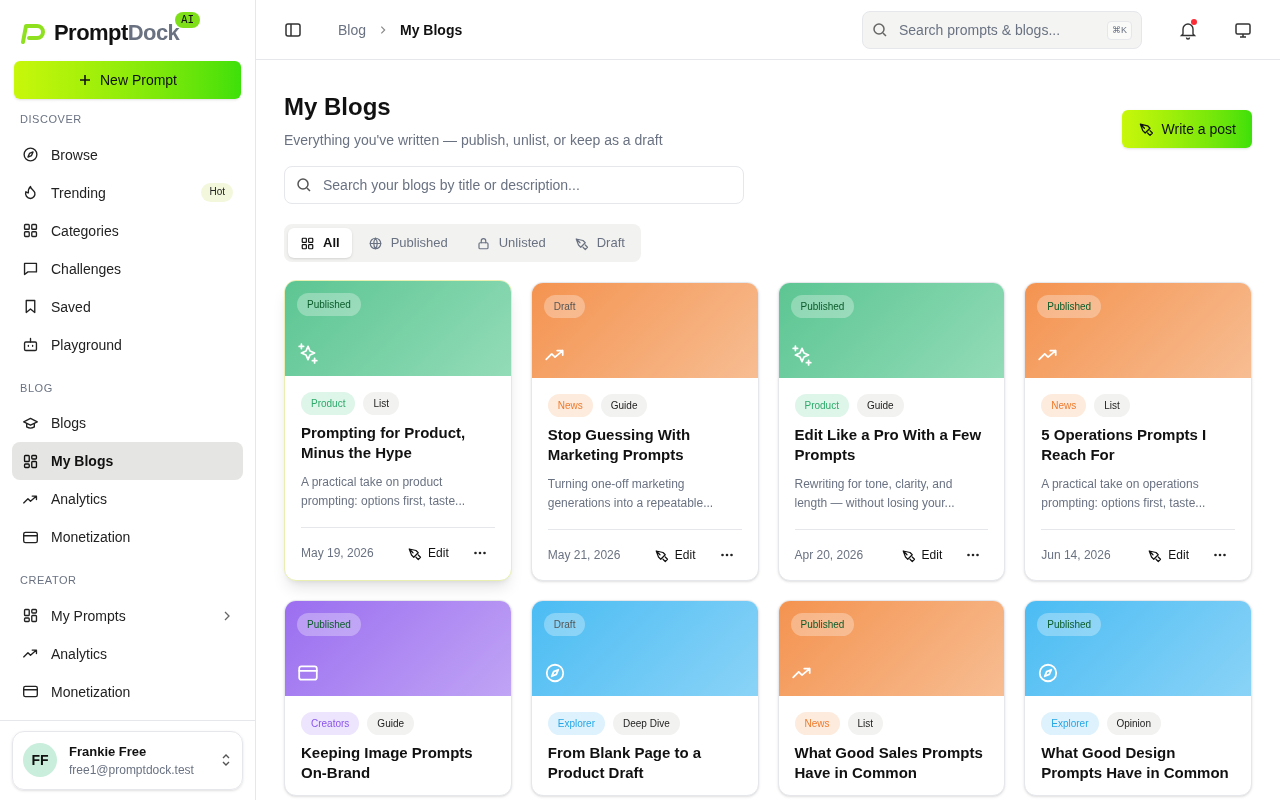 The height and width of the screenshot is (800, 1280). What do you see at coordinates (30, 268) in the screenshot?
I see `chat-icon` at bounding box center [30, 268].